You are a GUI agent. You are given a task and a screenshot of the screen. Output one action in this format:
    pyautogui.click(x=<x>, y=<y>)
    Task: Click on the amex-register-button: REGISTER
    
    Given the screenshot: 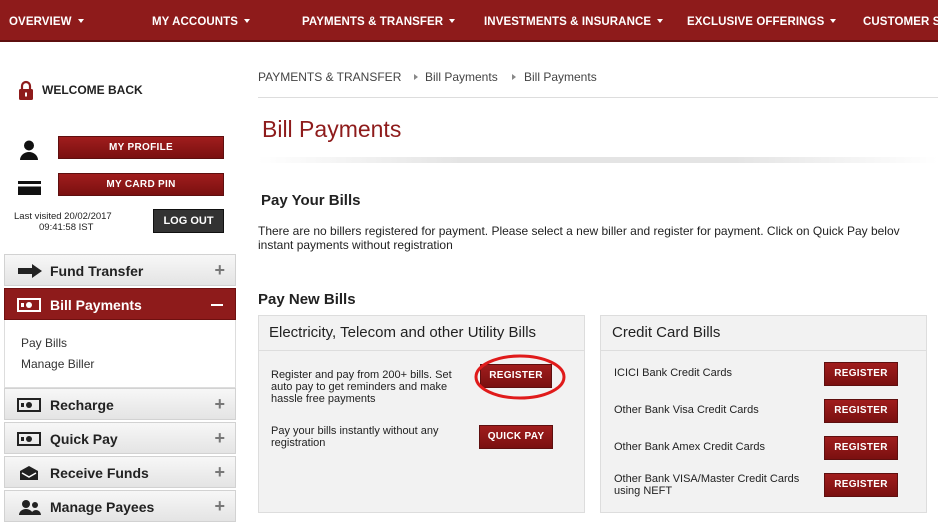 What is the action you would take?
    pyautogui.click(x=861, y=448)
    